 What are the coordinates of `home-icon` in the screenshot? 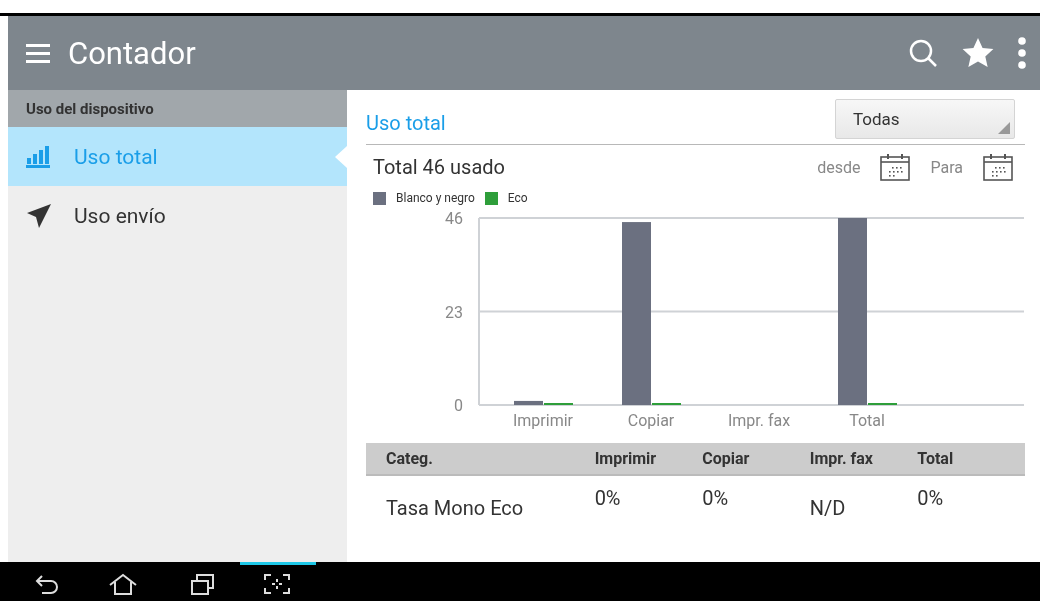 It's located at (123, 584).